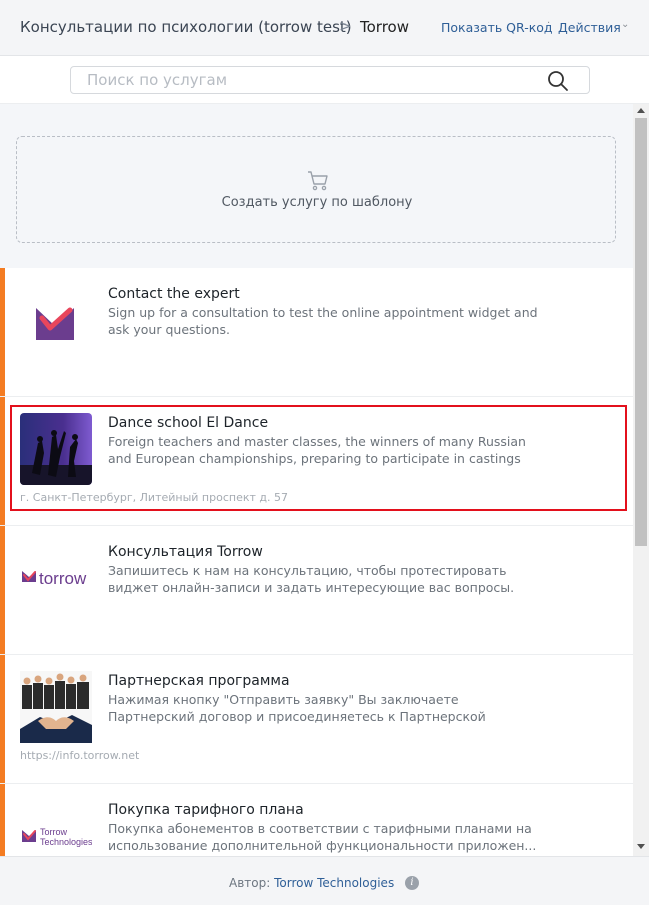 Image resolution: width=649 pixels, height=905 pixels. Describe the element at coordinates (317, 202) in the screenshot. I see `create-from-template-label: Создать услугу по шаблону` at that location.